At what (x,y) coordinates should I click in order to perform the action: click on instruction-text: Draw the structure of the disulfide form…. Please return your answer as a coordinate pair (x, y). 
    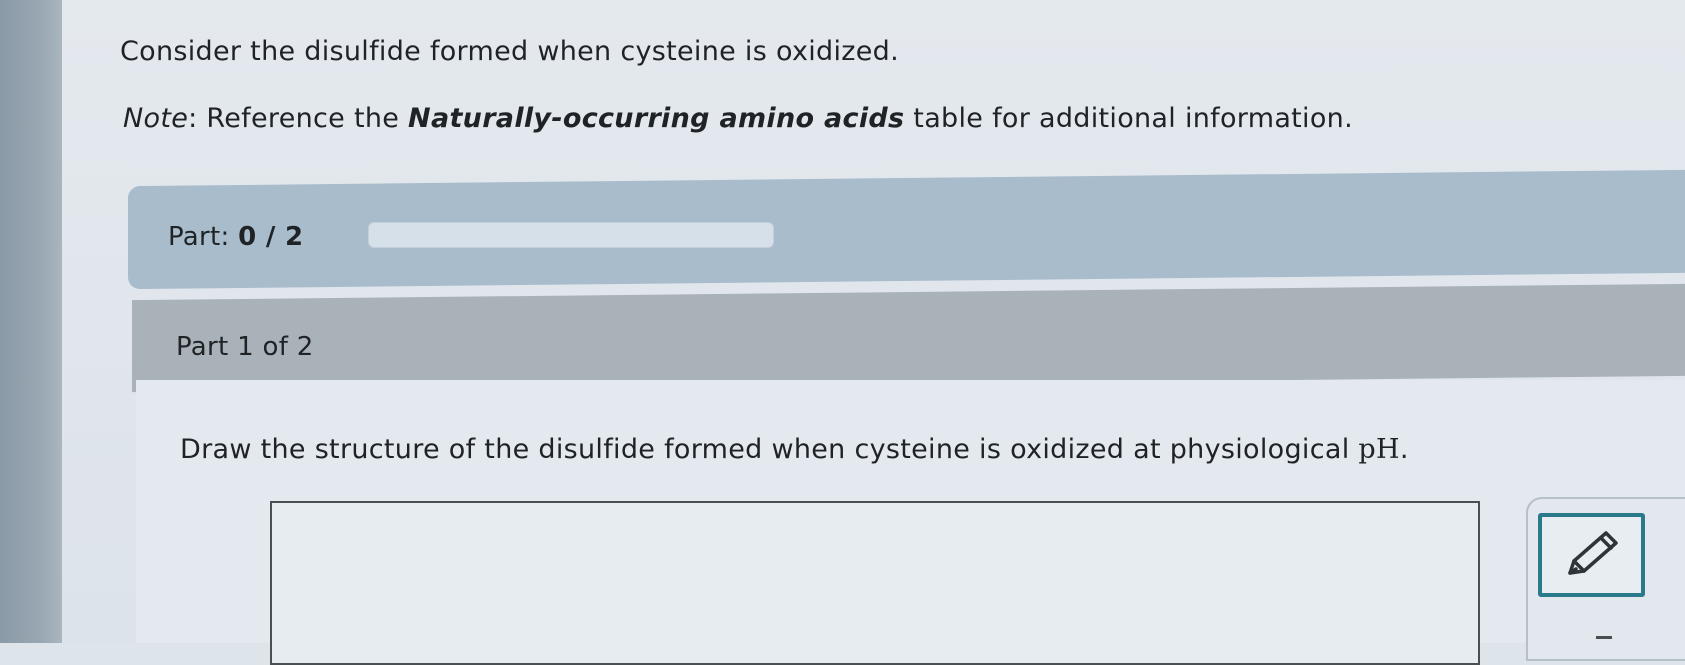
    Looking at the image, I should click on (794, 449).